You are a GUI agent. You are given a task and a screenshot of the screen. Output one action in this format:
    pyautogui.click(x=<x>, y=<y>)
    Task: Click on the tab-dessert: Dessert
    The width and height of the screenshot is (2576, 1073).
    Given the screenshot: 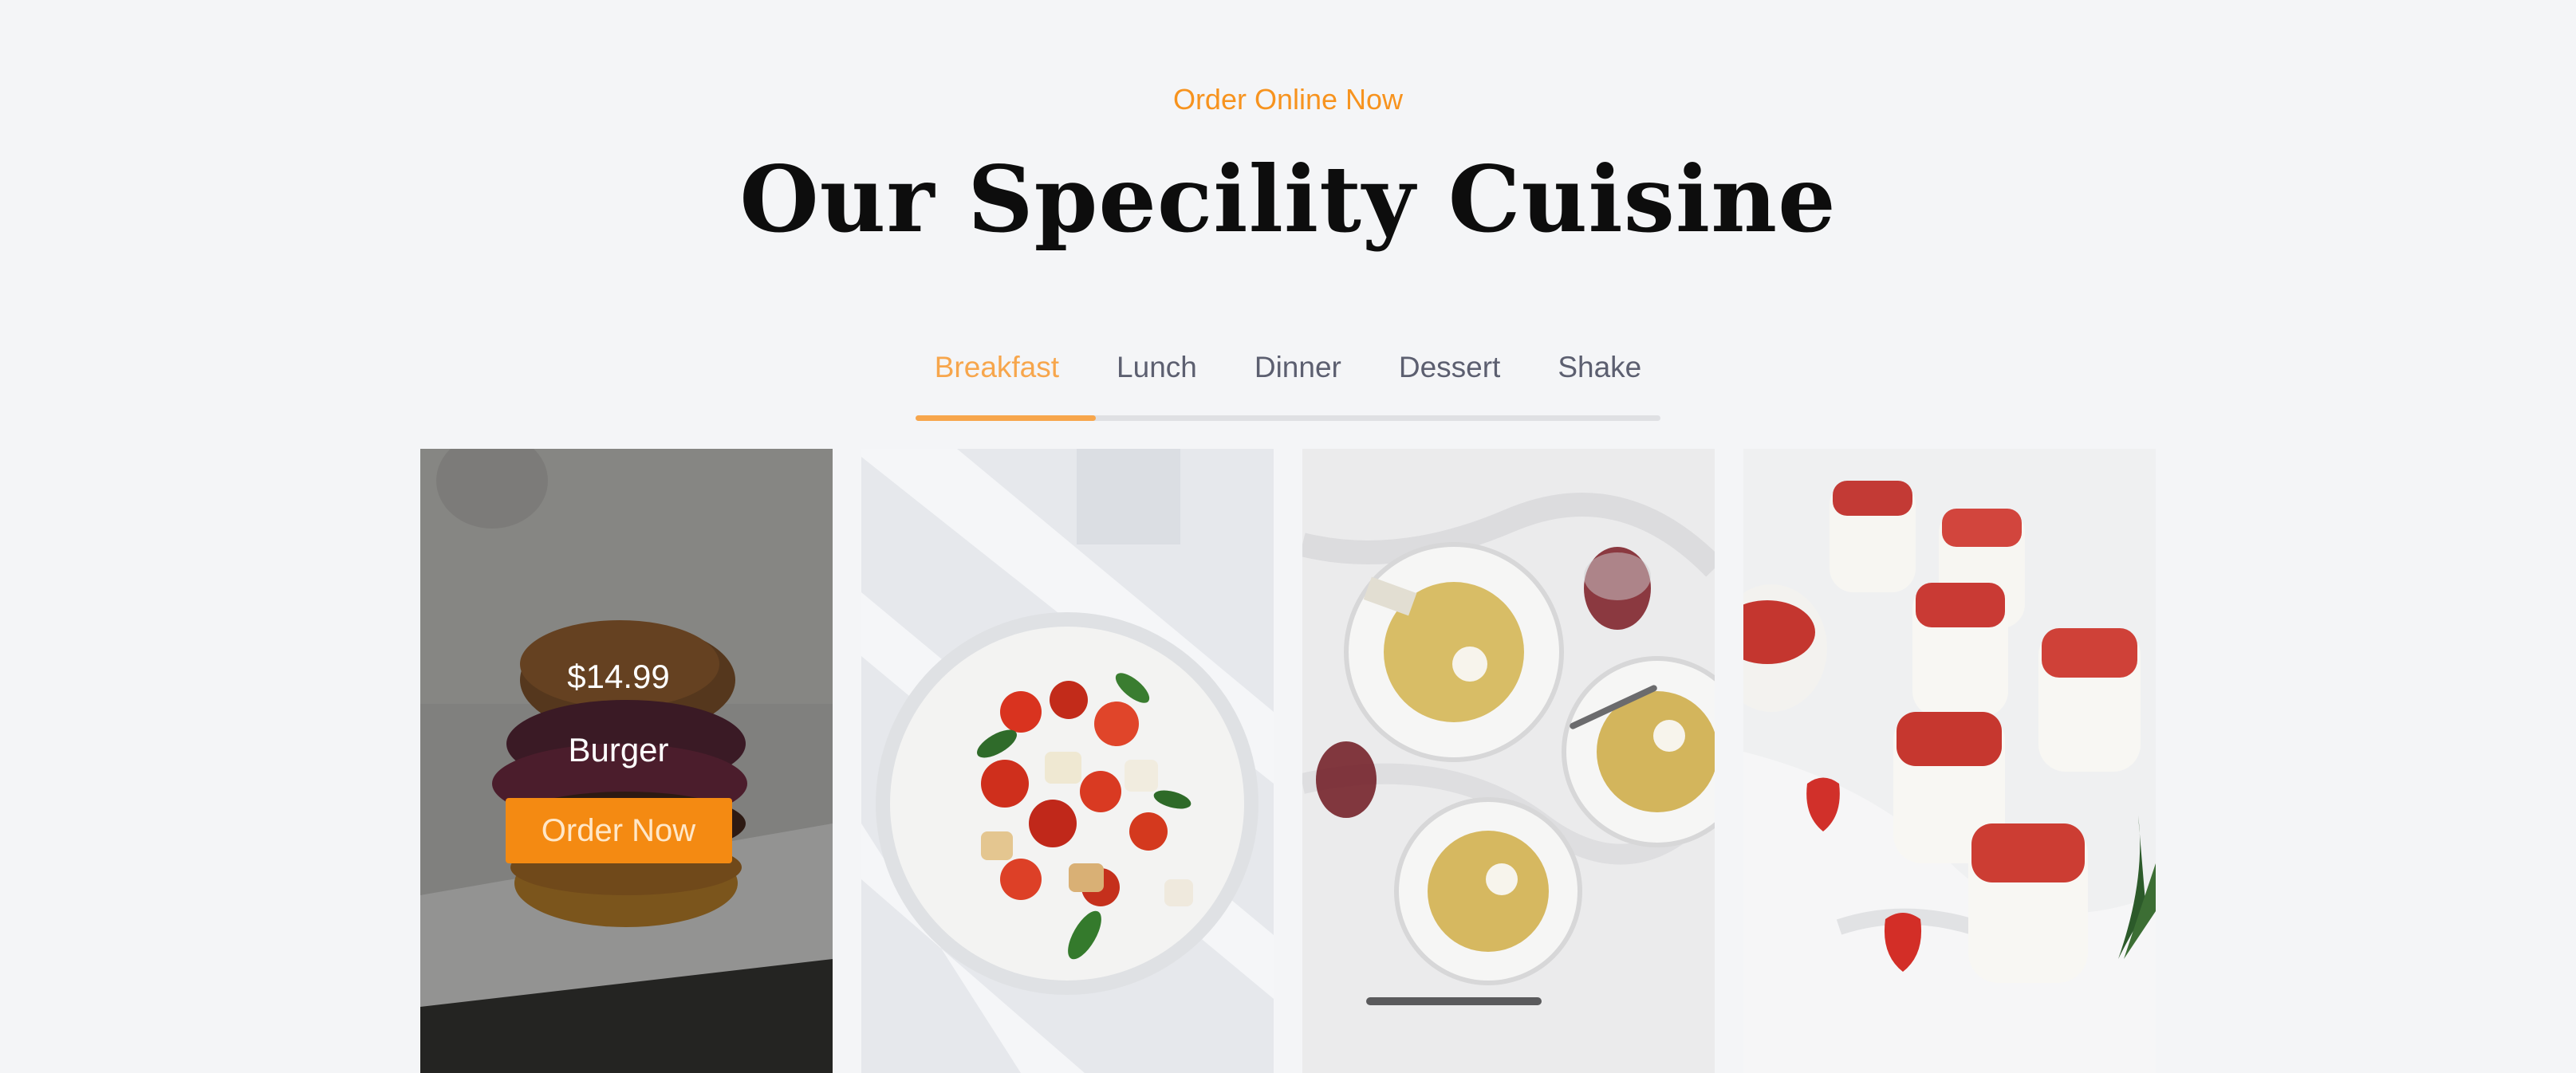 What is the action you would take?
    pyautogui.click(x=1449, y=379)
    